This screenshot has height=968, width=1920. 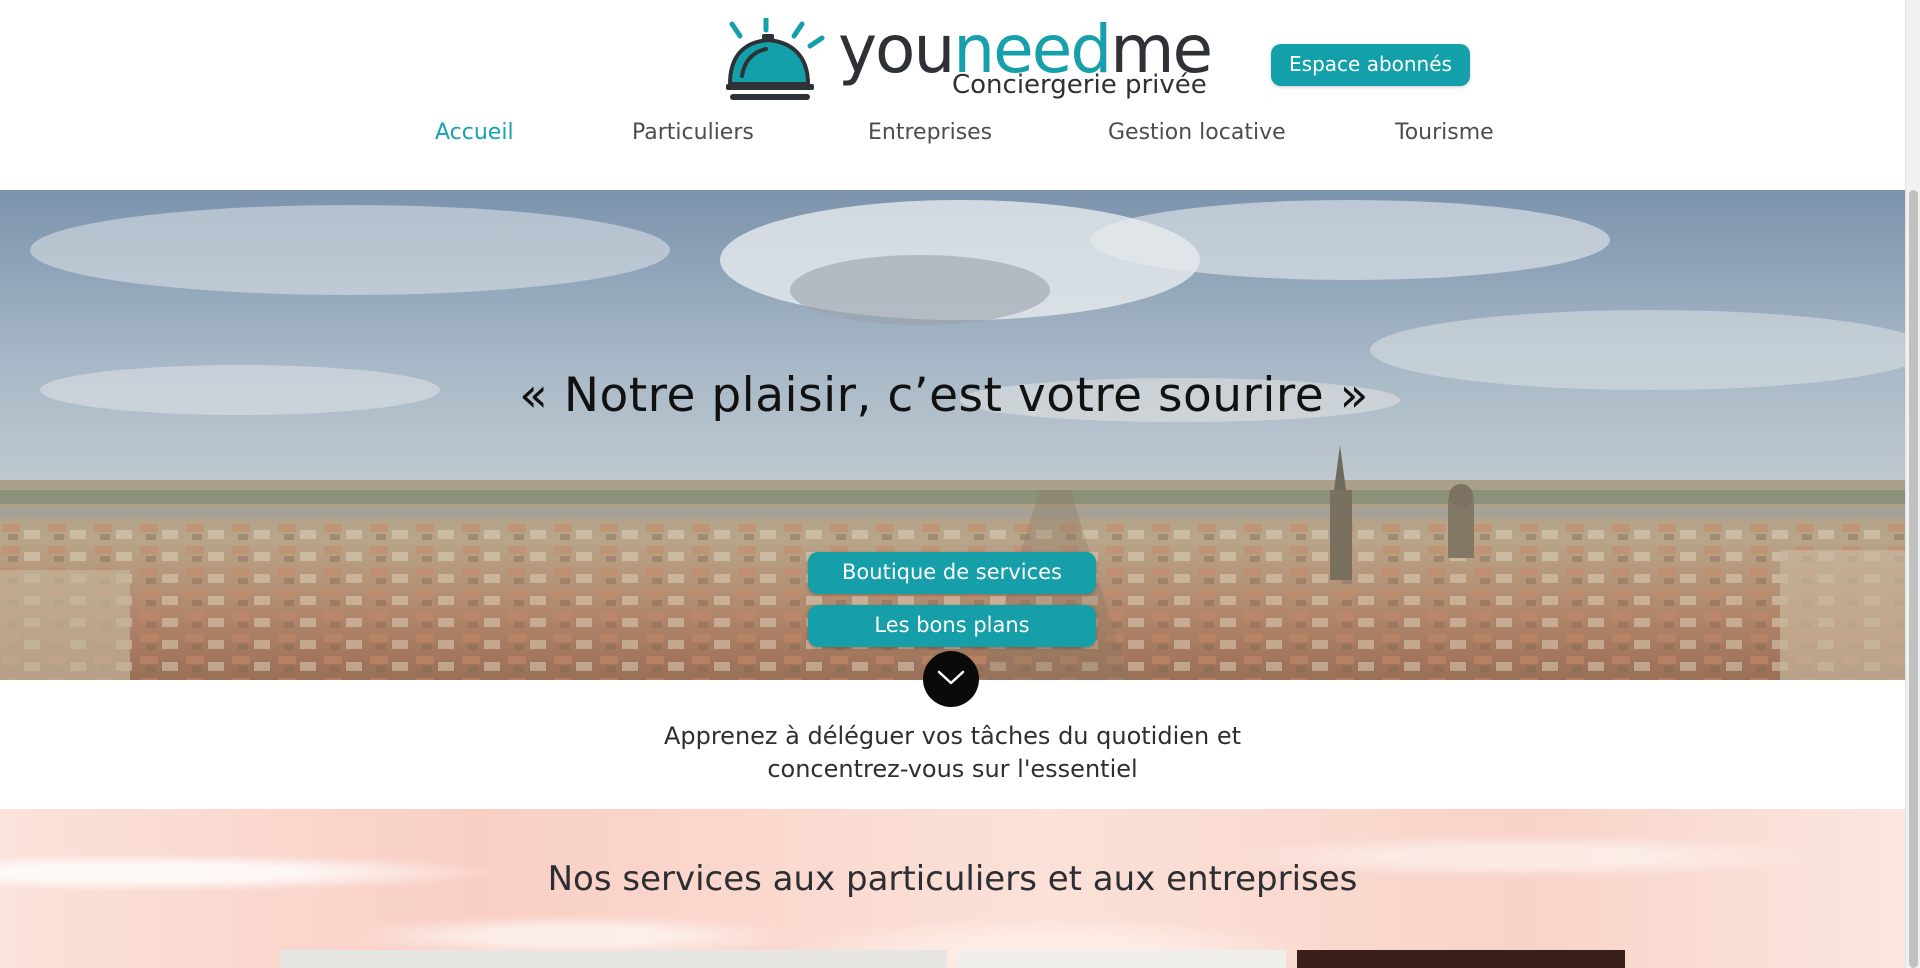 What do you see at coordinates (944, 395) in the screenshot?
I see `hero-quote: « Notre plaisir, c’est votre sourire »` at bounding box center [944, 395].